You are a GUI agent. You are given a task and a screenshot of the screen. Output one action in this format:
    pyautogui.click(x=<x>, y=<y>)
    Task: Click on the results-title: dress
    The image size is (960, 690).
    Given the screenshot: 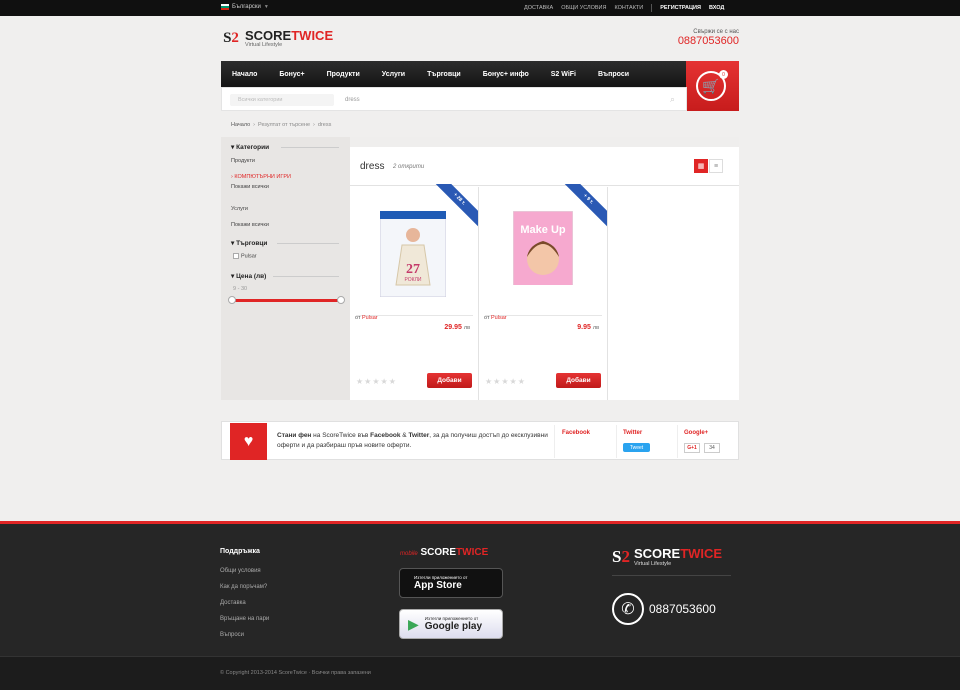 What is the action you would take?
    pyautogui.click(x=372, y=166)
    